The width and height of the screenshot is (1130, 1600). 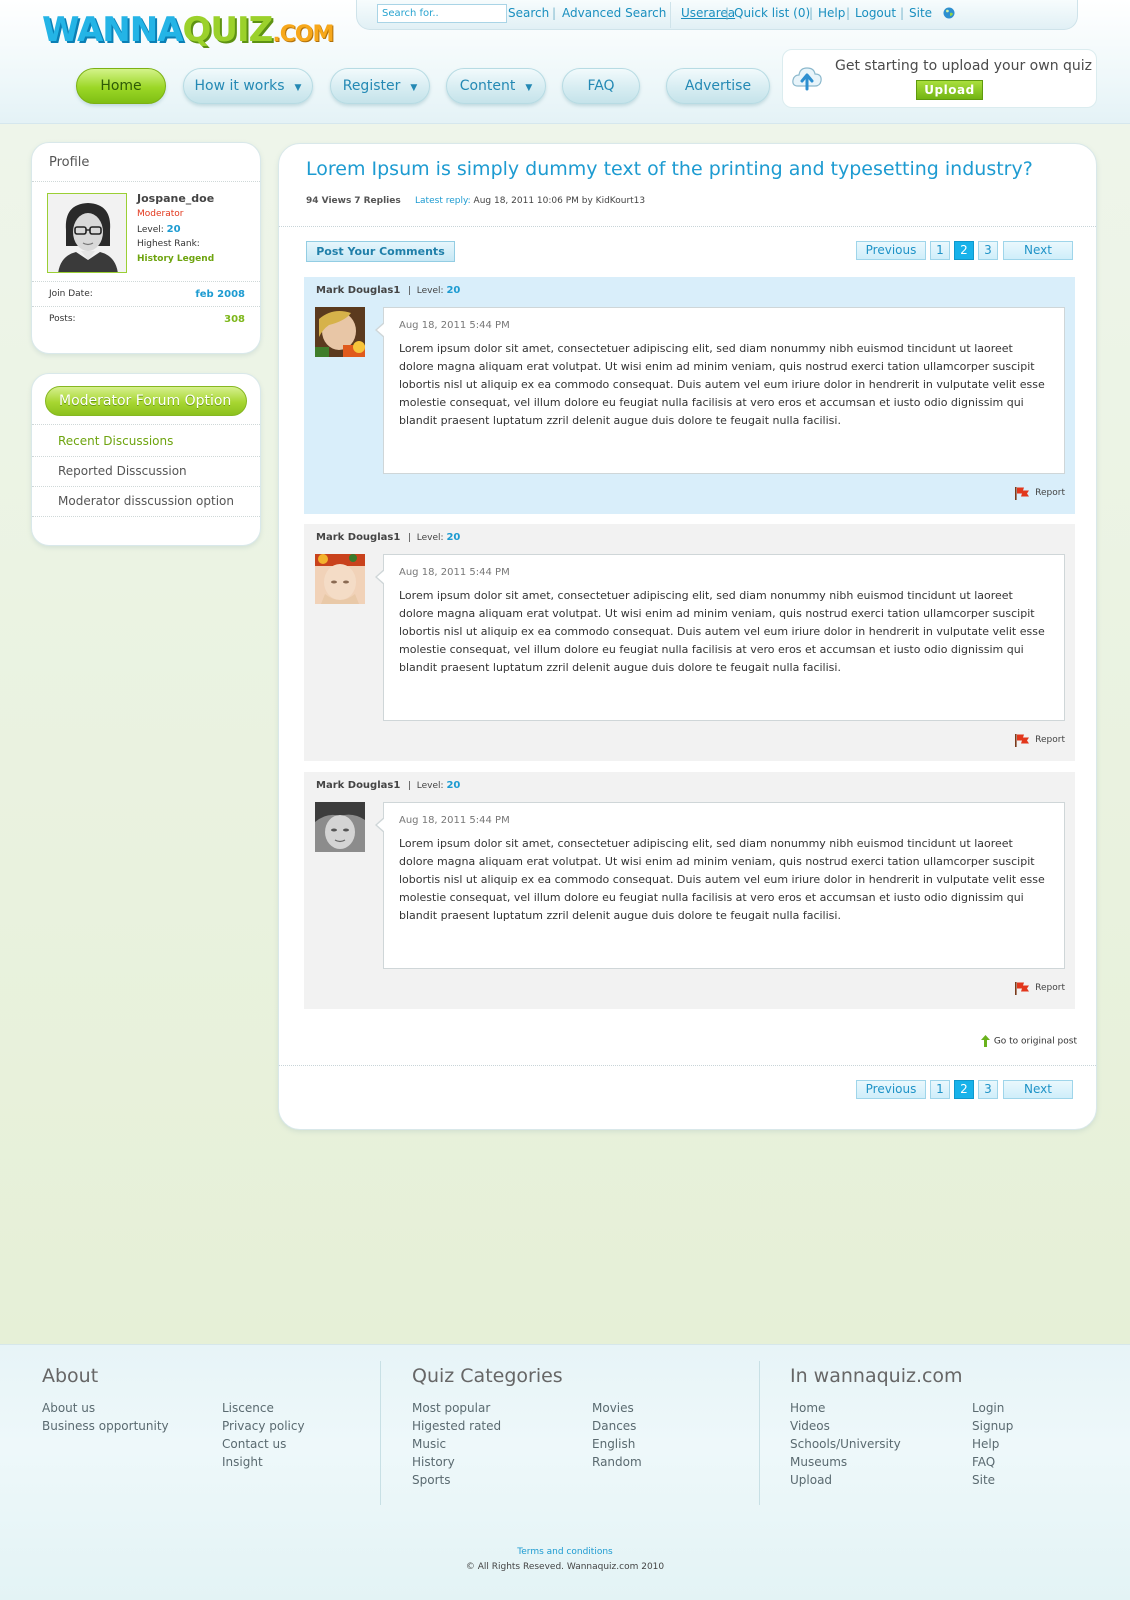 I want to click on footer-link: Login, so click(x=988, y=1408).